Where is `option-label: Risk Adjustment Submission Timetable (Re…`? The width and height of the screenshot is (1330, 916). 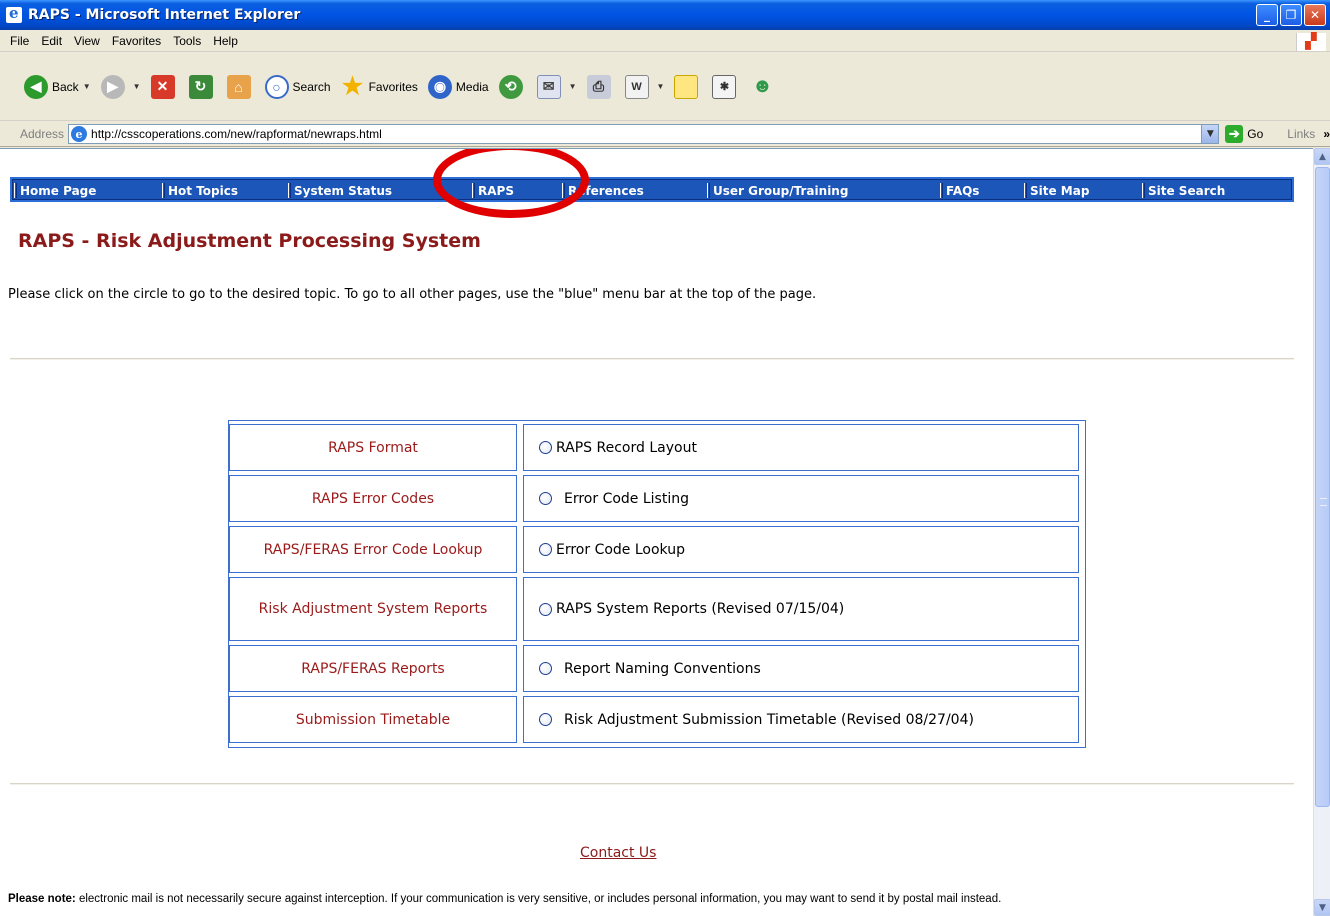 option-label: Risk Adjustment Submission Timetable (Re… is located at coordinates (769, 719).